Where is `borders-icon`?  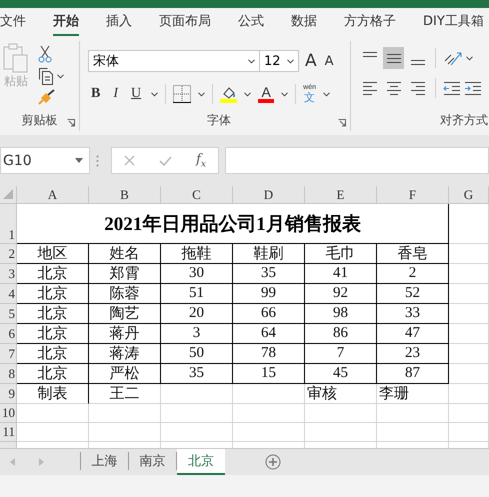 borders-icon is located at coordinates (182, 94).